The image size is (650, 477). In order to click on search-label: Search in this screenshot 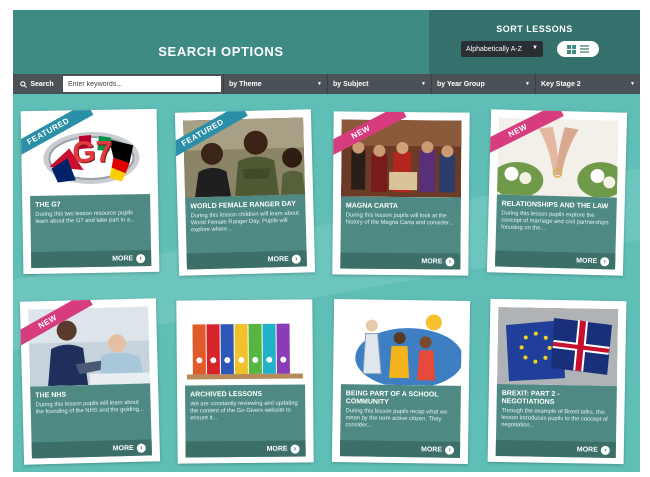, I will do `click(42, 84)`.